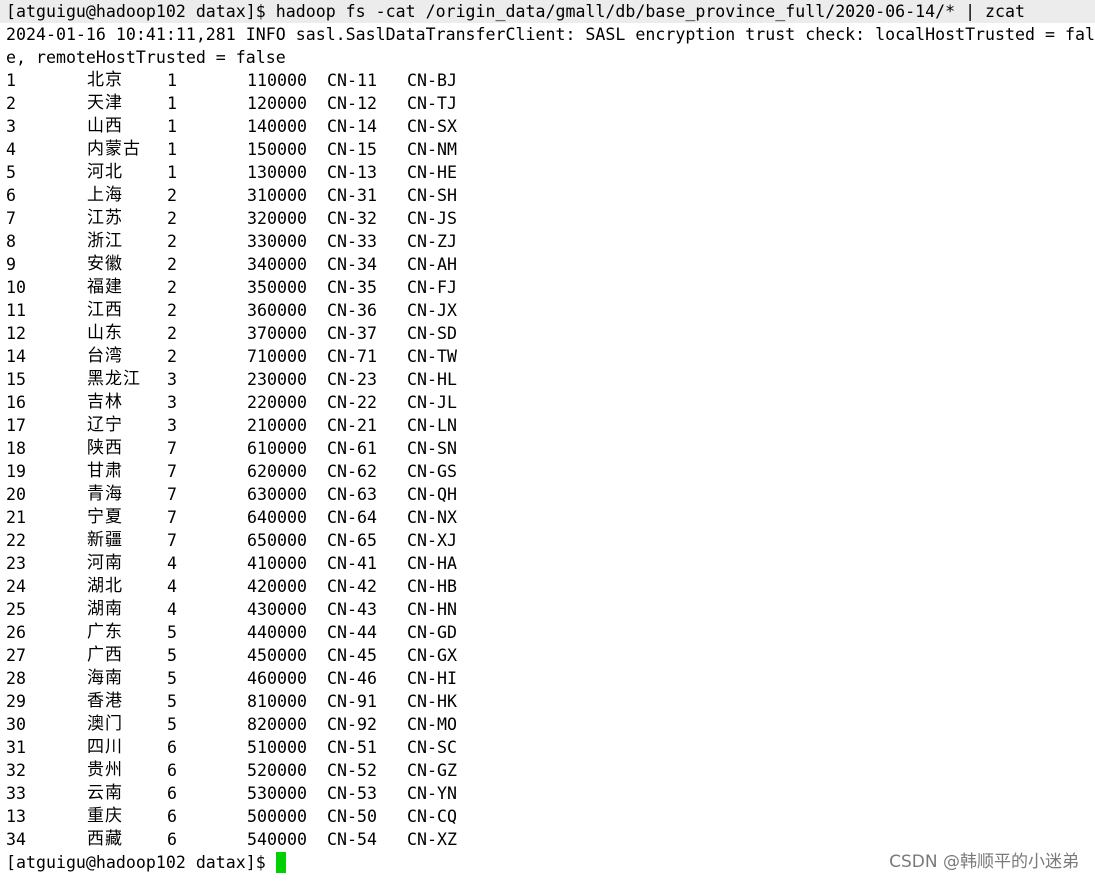 The image size is (1095, 882). What do you see at coordinates (277, 195) in the screenshot?
I see `row-area-code: 310000` at bounding box center [277, 195].